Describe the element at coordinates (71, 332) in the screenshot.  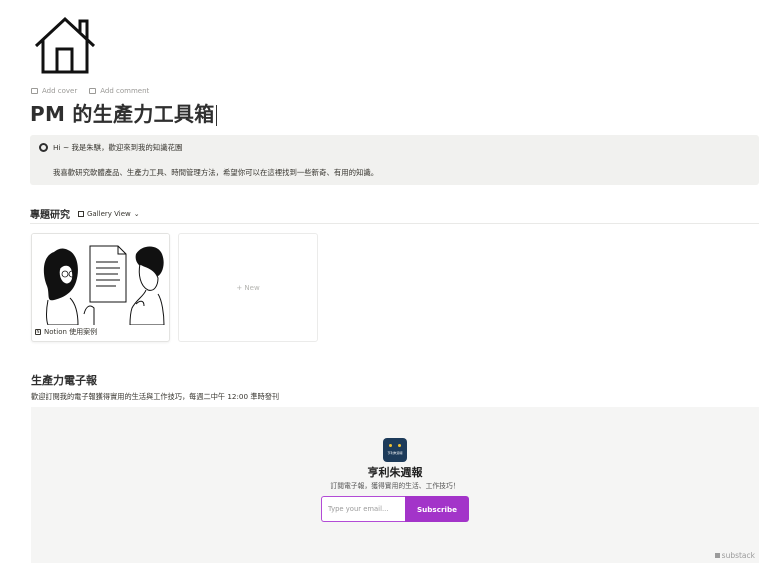
I see `gallery-card-title: Notion 使用案例` at that location.